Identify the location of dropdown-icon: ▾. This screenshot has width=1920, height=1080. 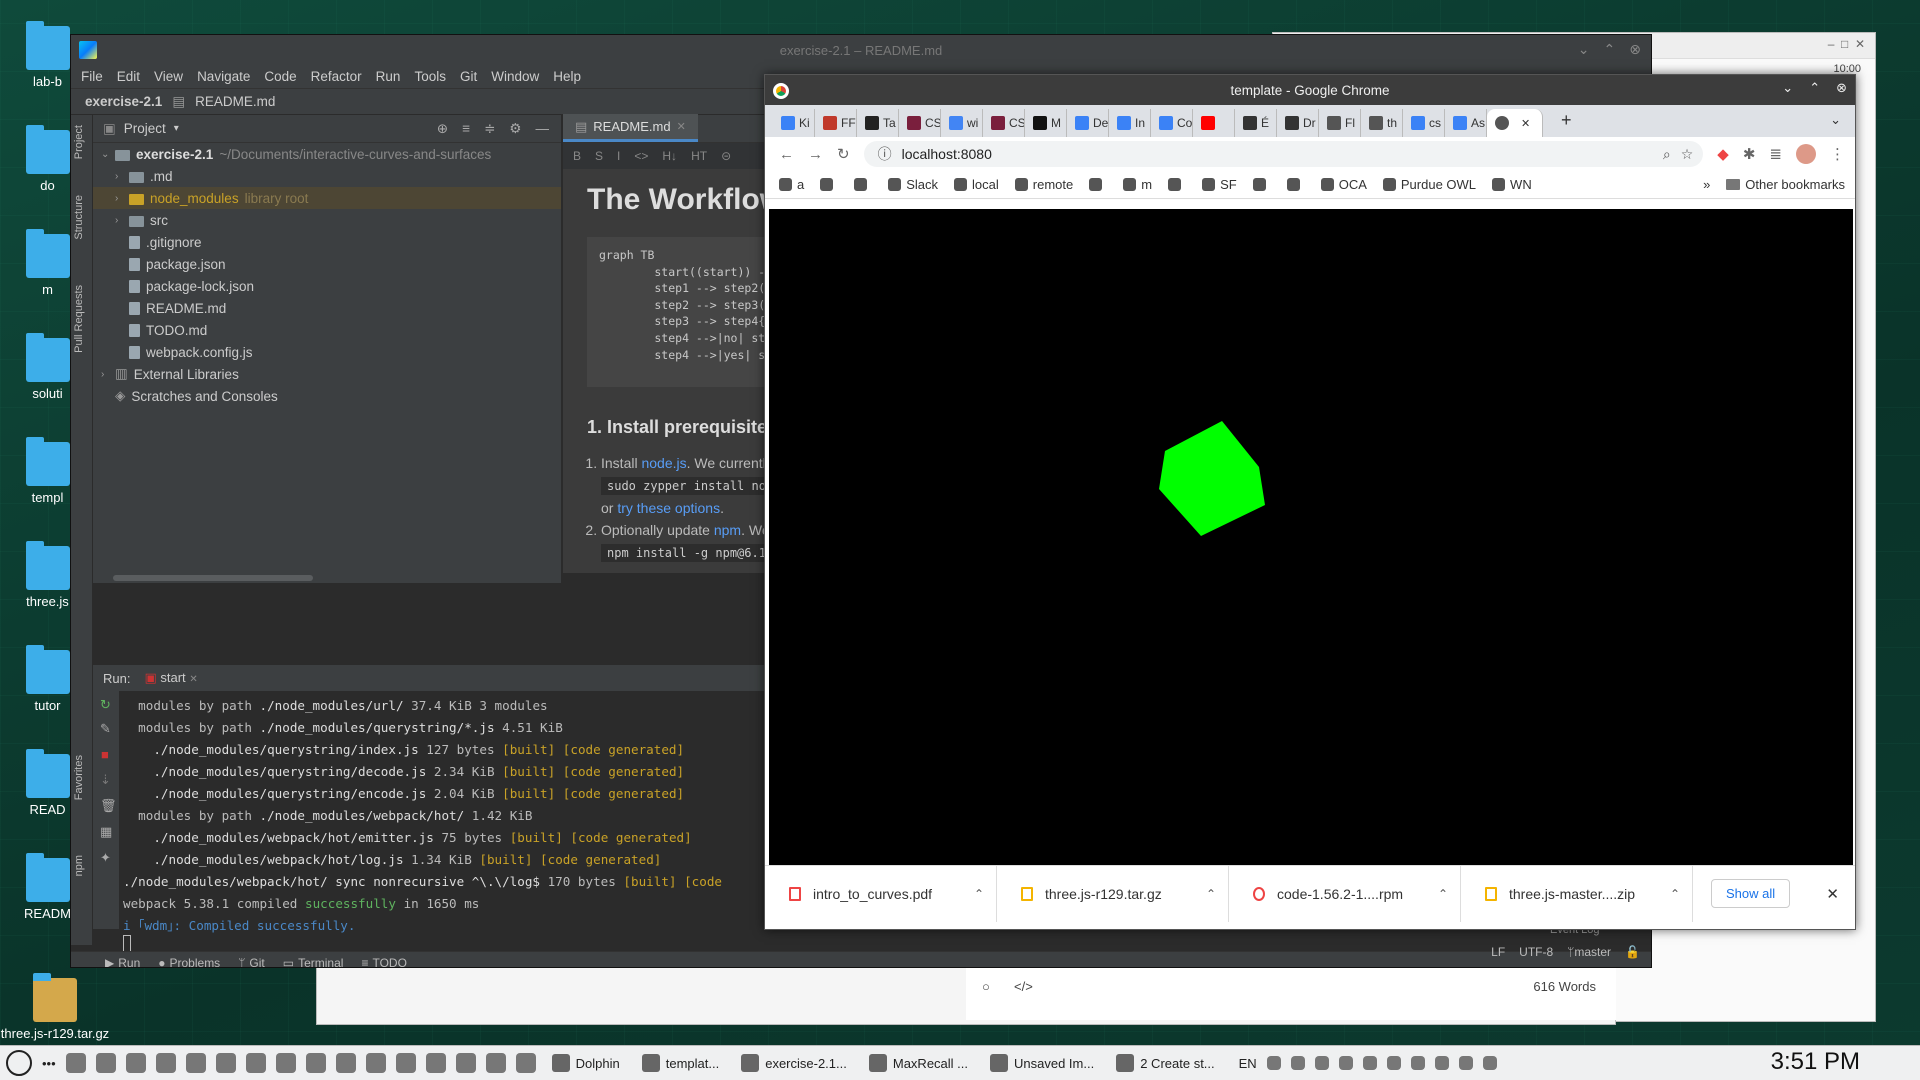
(176, 128).